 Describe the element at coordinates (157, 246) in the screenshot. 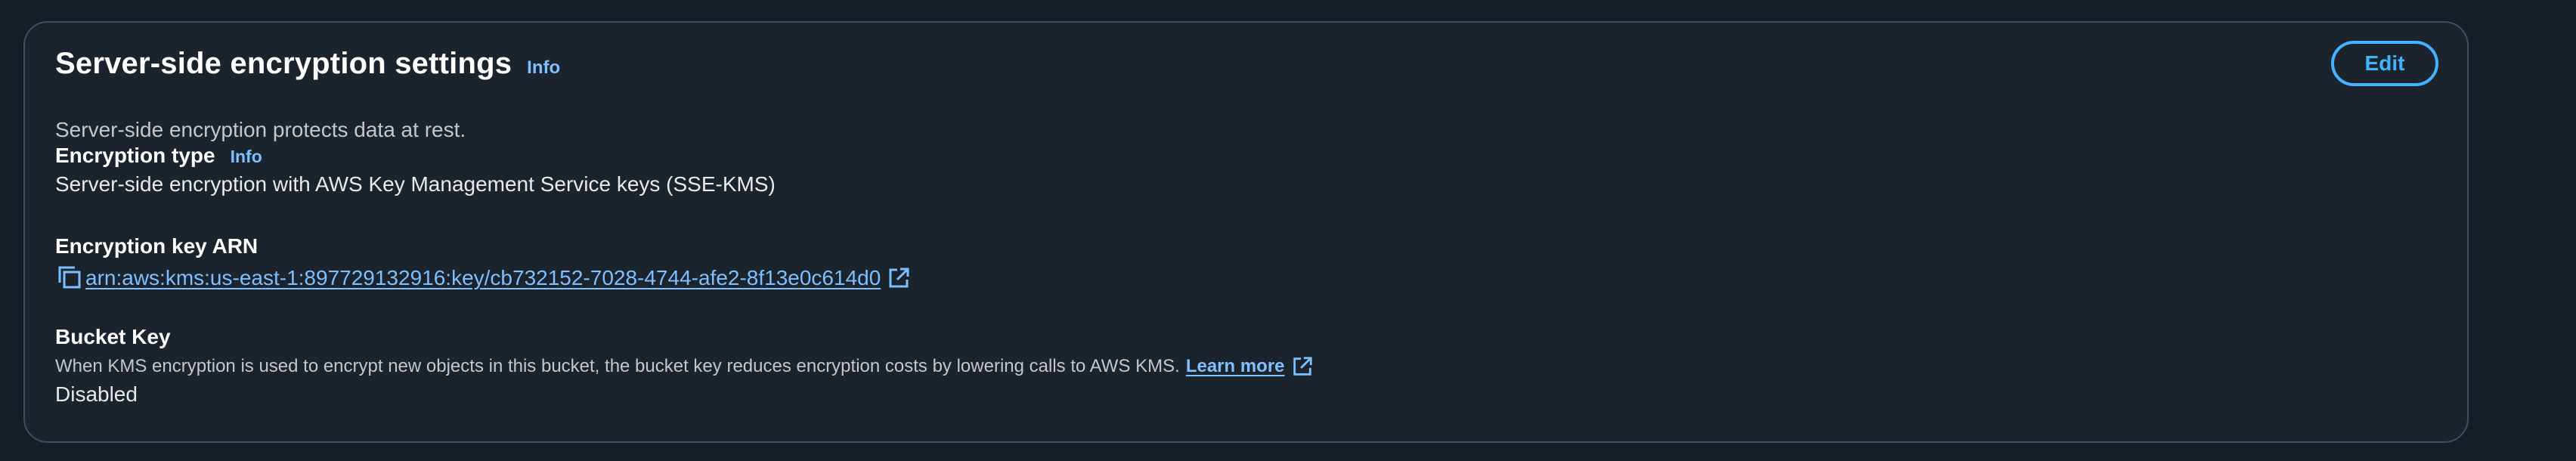

I see `encryption-key-label: Encryption key ARN` at that location.